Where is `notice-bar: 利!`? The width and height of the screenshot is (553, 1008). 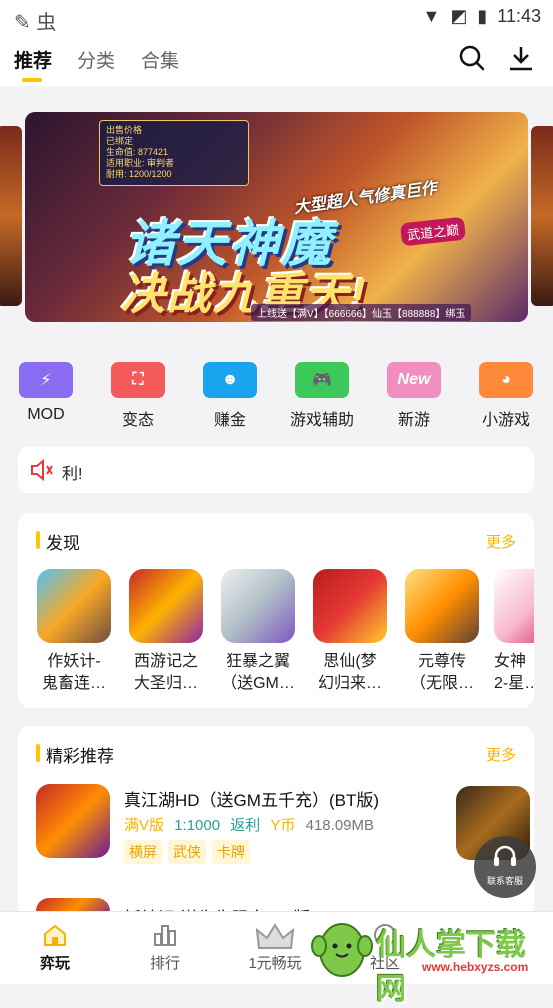 notice-bar: 利! is located at coordinates (276, 470).